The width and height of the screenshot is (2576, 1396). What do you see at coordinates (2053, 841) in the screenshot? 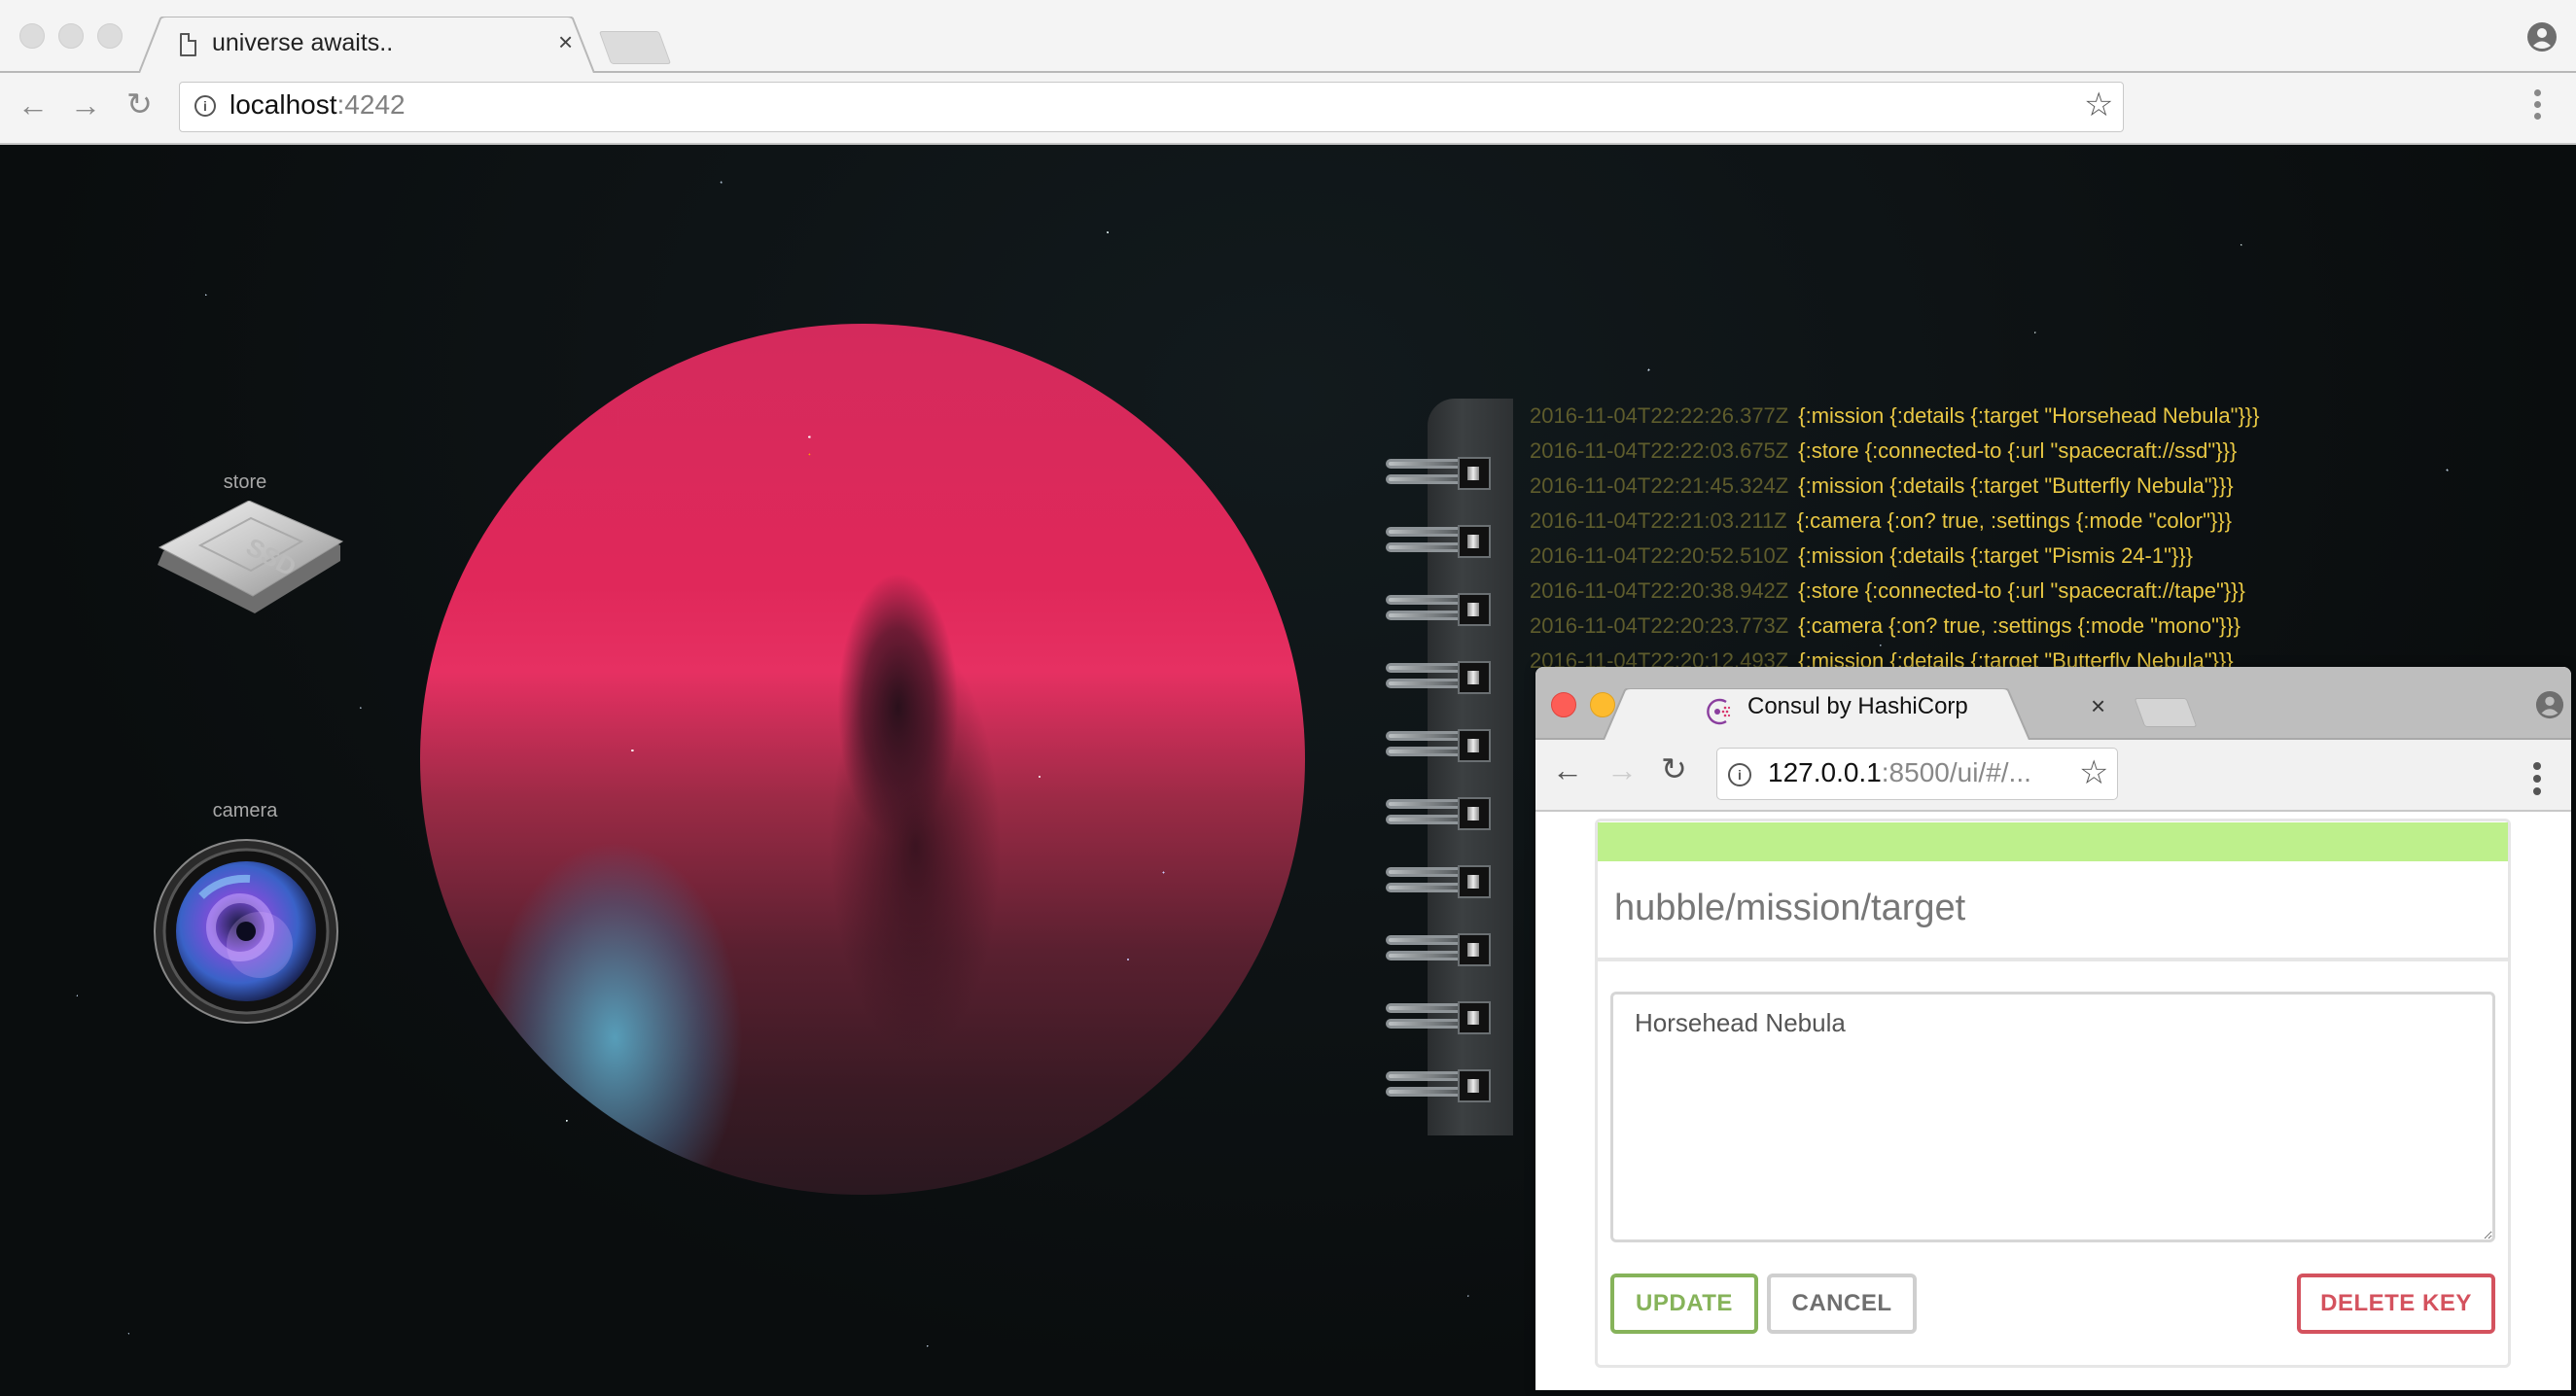
I see `kv-status-bar` at bounding box center [2053, 841].